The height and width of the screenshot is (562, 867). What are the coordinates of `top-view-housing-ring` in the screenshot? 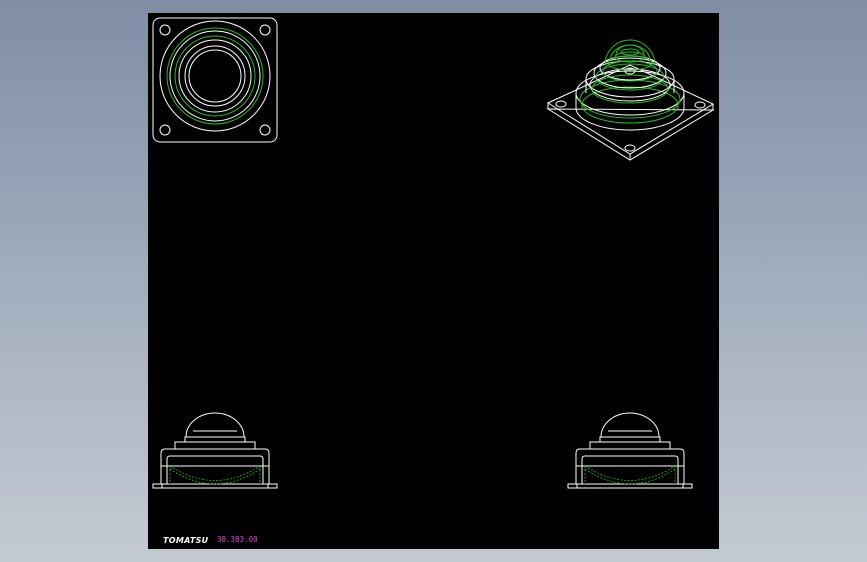 It's located at (215, 76).